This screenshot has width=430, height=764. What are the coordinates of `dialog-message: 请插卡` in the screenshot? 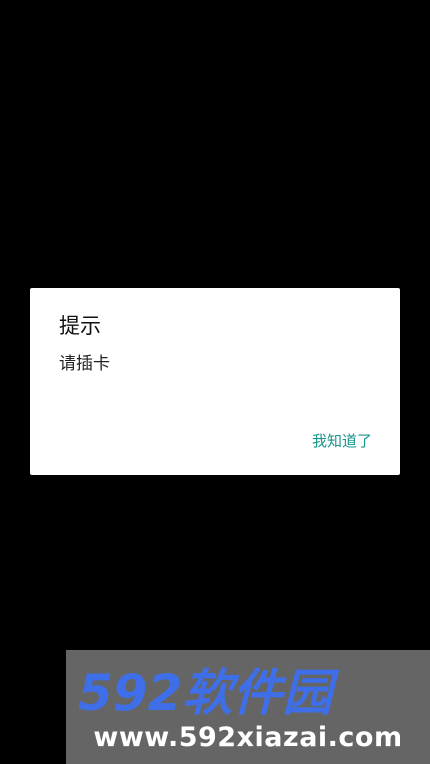 It's located at (84, 364).